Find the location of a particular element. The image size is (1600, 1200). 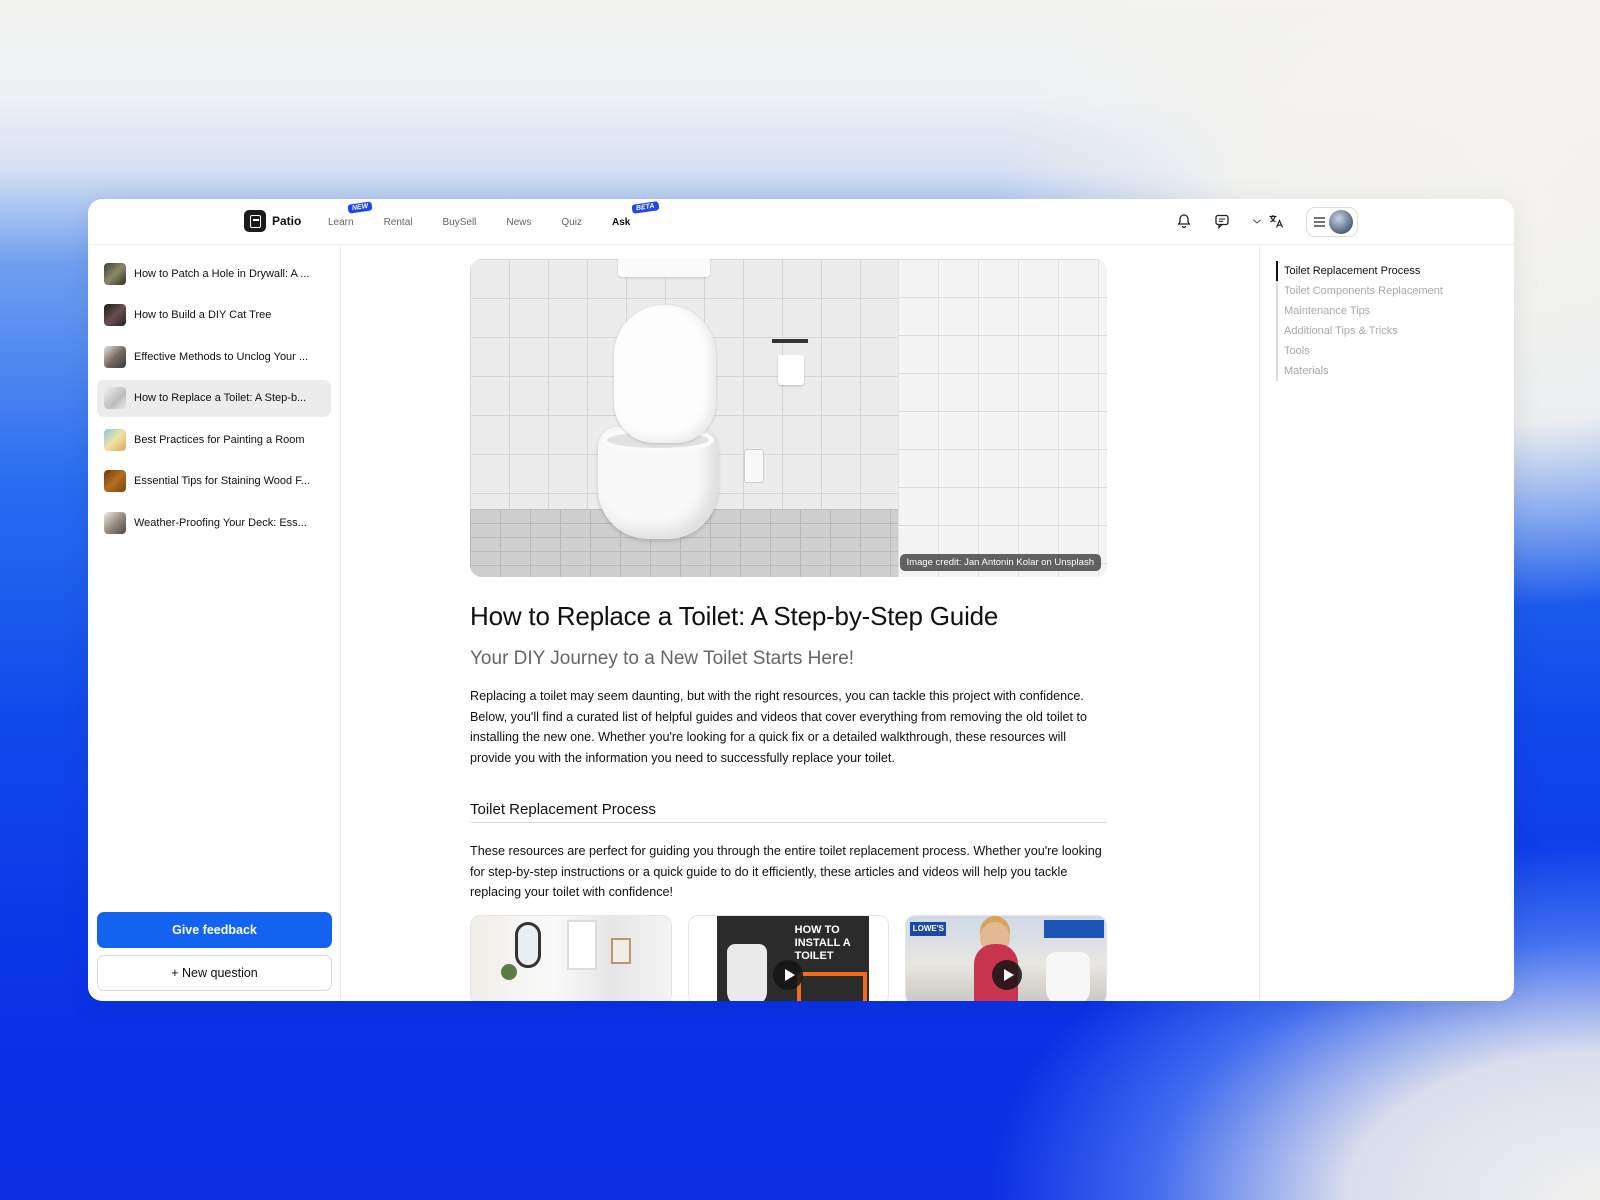

chevron-down-icon is located at coordinates (1257, 221).